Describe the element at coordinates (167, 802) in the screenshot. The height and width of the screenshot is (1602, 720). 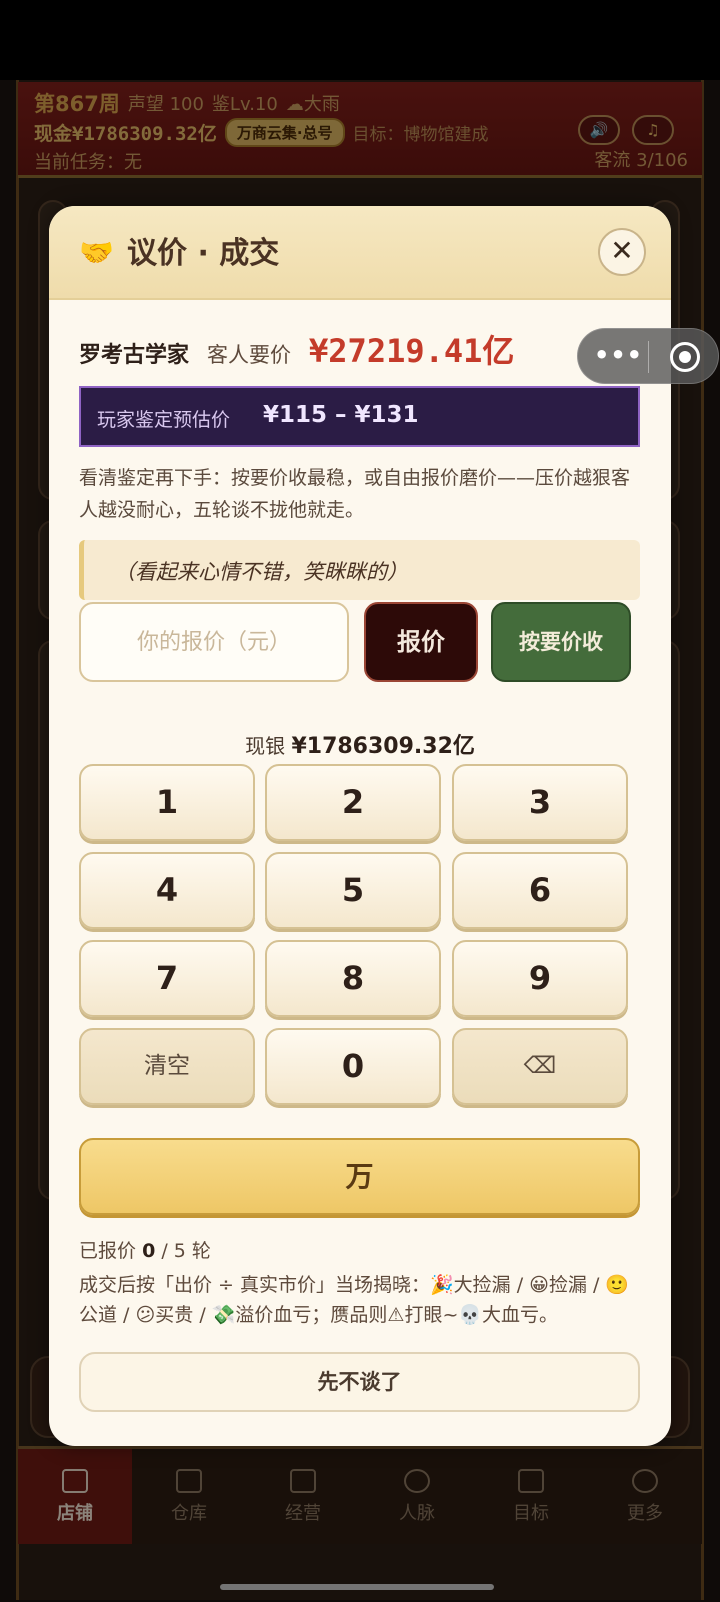
I see `key-1: 1` at that location.